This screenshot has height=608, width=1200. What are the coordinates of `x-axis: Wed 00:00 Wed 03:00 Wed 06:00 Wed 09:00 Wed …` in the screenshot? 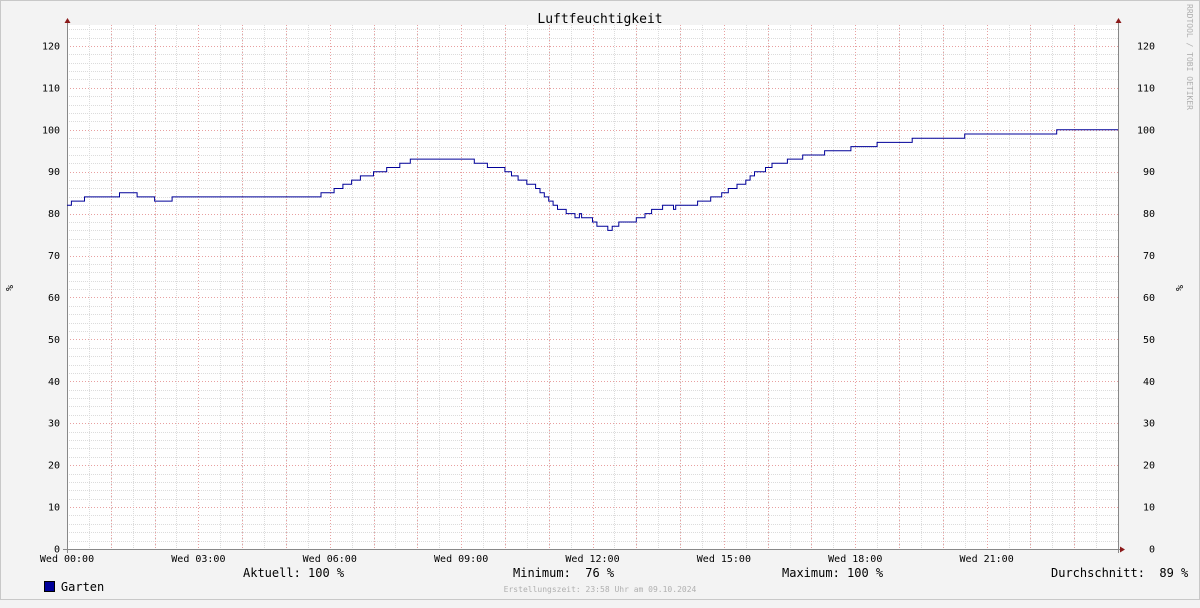 It's located at (527, 559).